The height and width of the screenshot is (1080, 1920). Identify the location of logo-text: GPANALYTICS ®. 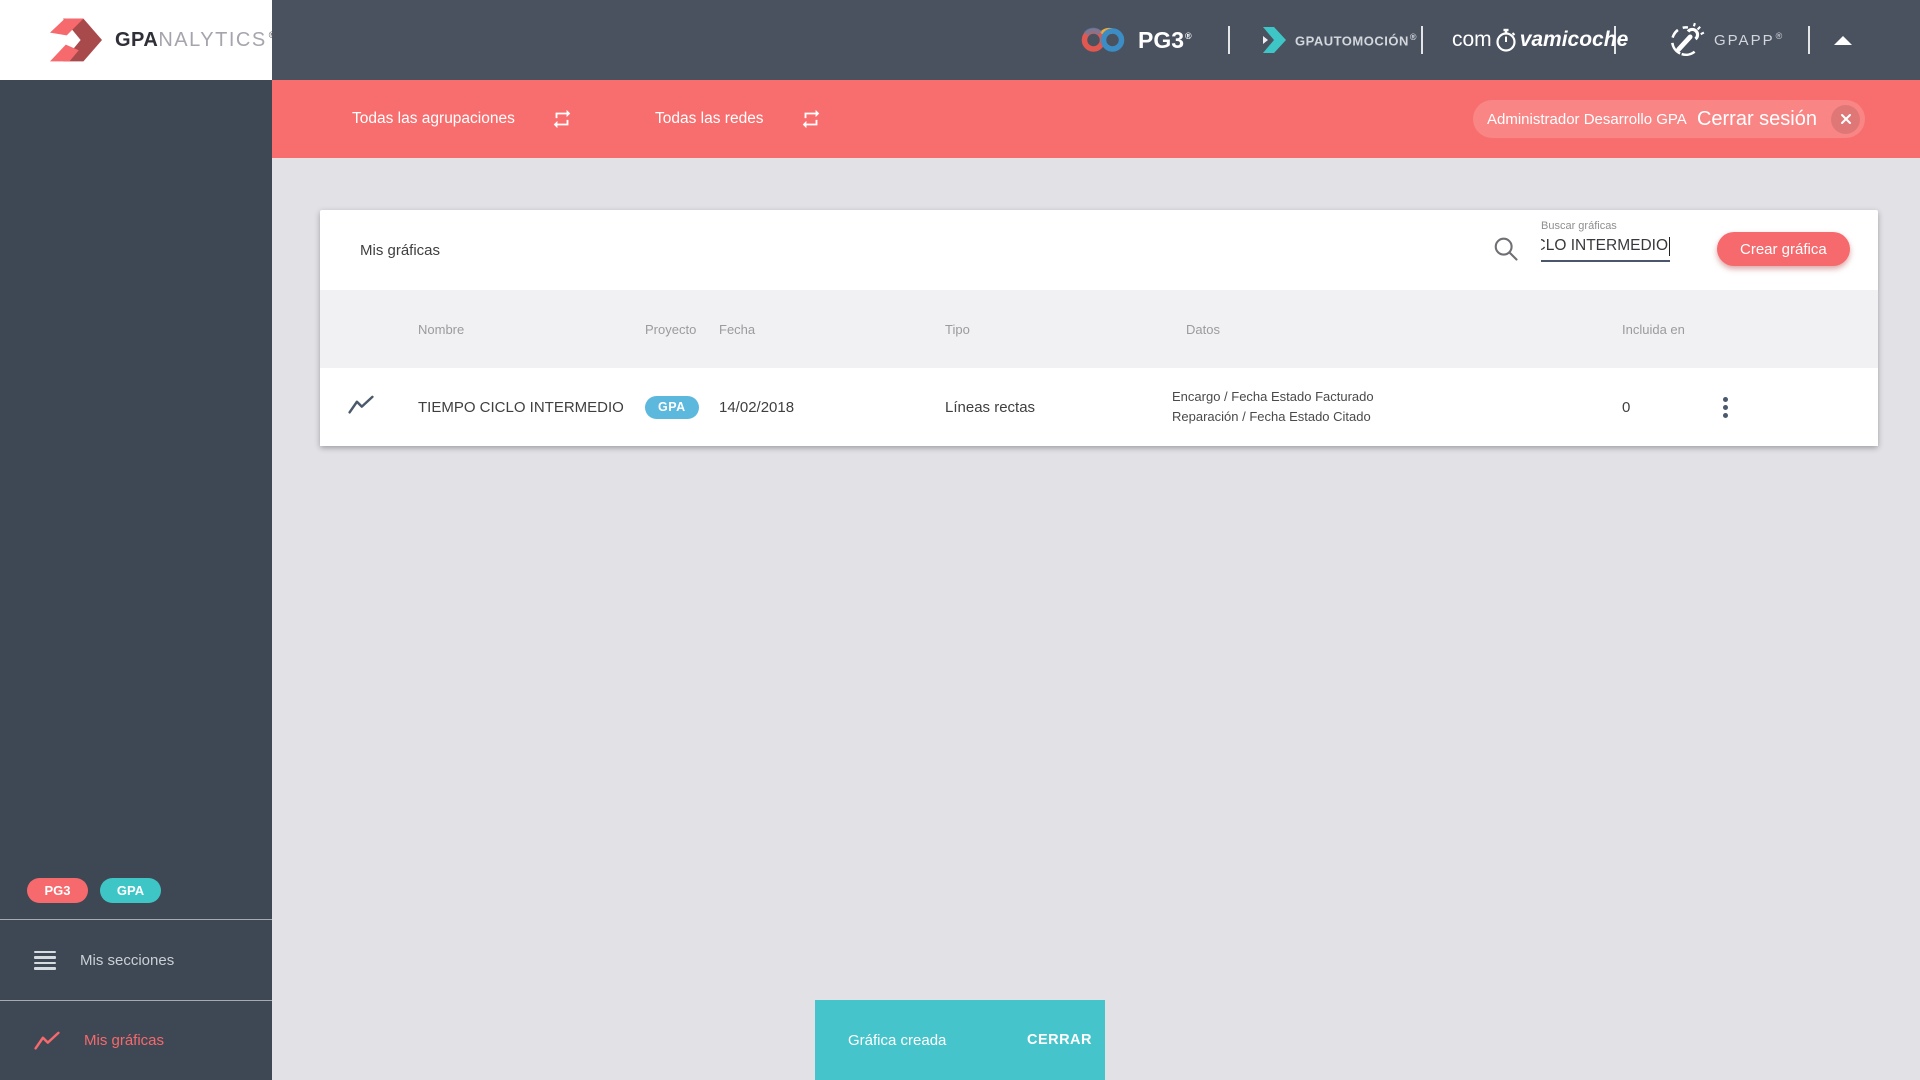
(195, 40).